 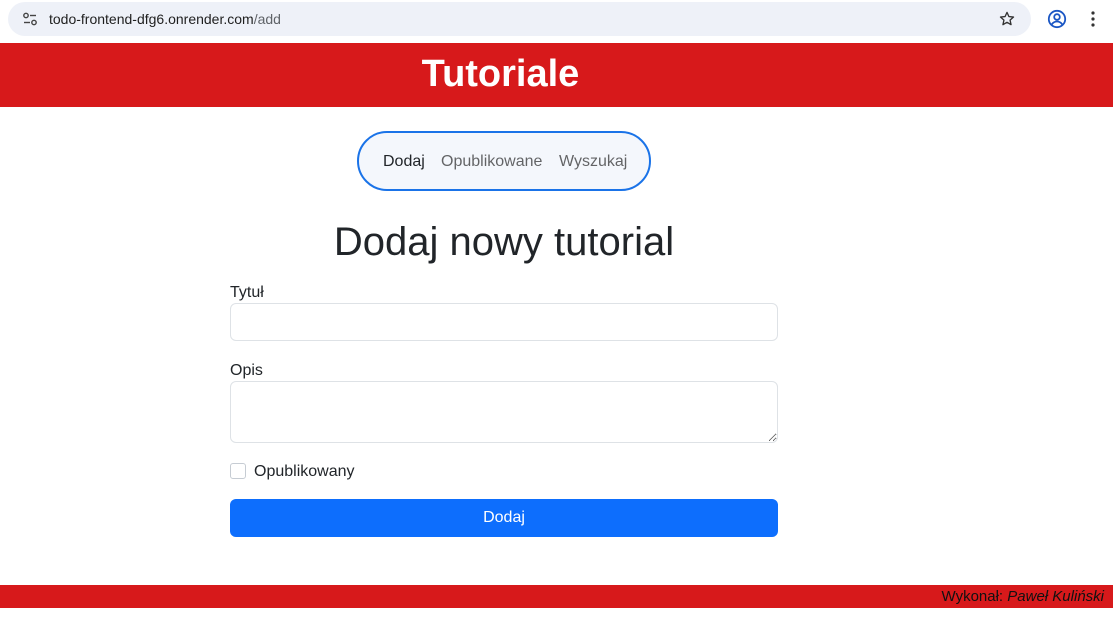 I want to click on url-host: todo-frontend-dfg6.onrender.com, so click(x=151, y=19).